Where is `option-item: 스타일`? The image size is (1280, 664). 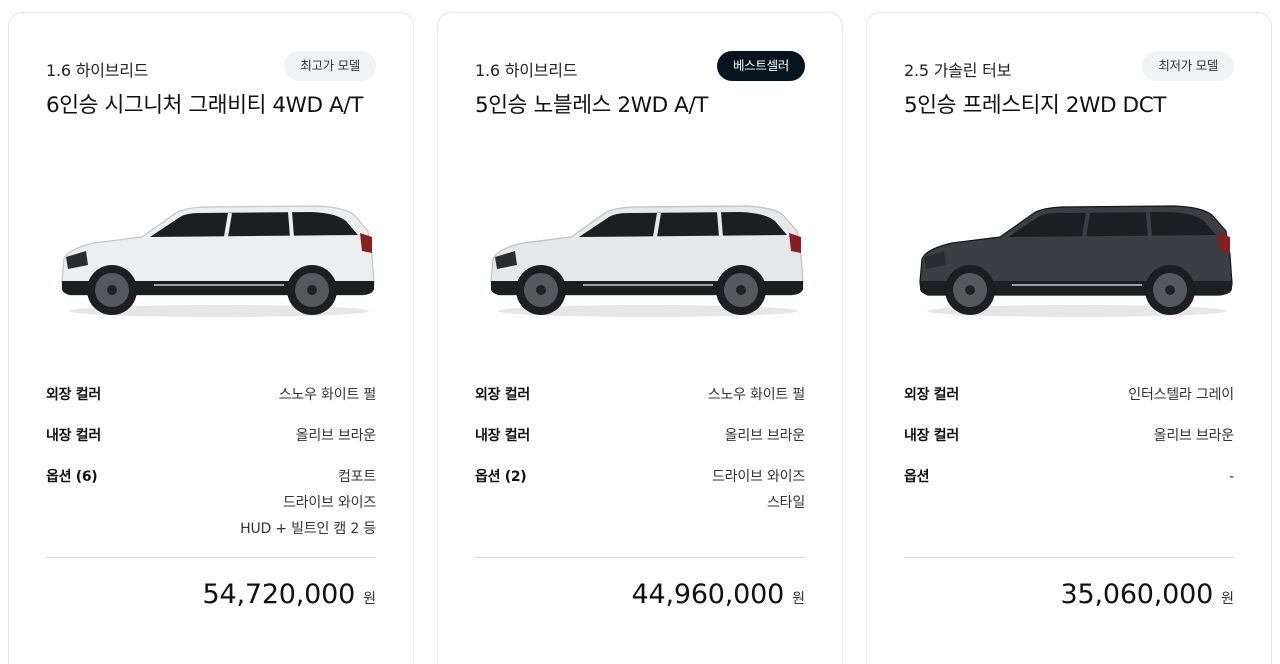 option-item: 스타일 is located at coordinates (785, 503).